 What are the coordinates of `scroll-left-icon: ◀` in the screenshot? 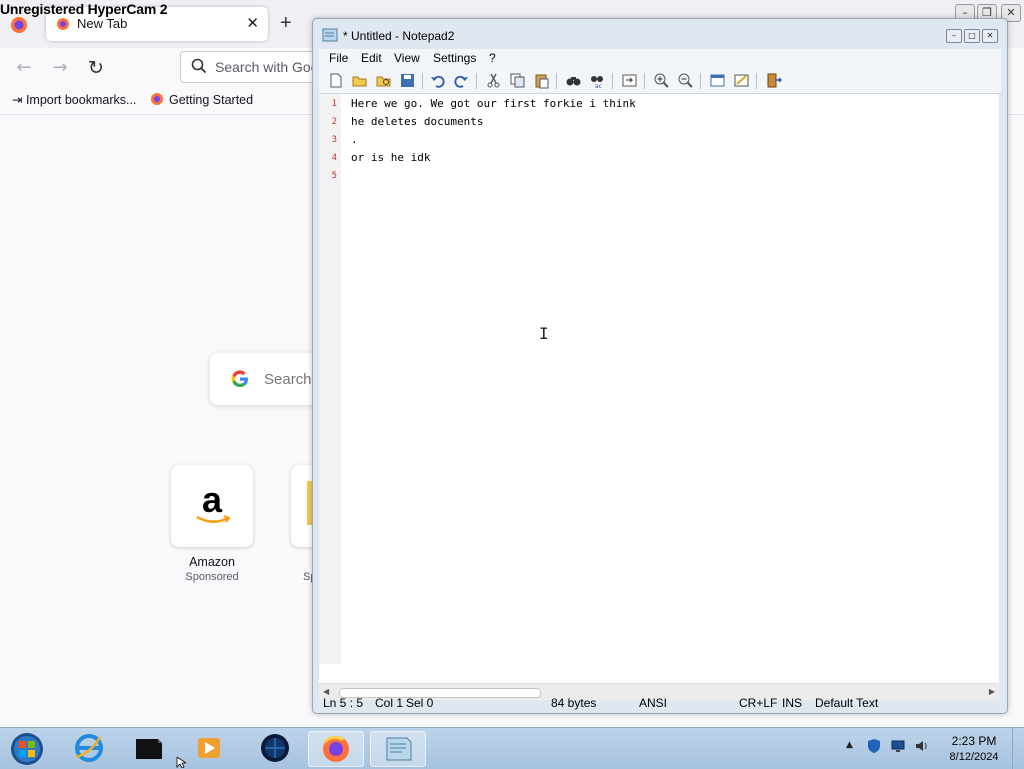 It's located at (326, 691).